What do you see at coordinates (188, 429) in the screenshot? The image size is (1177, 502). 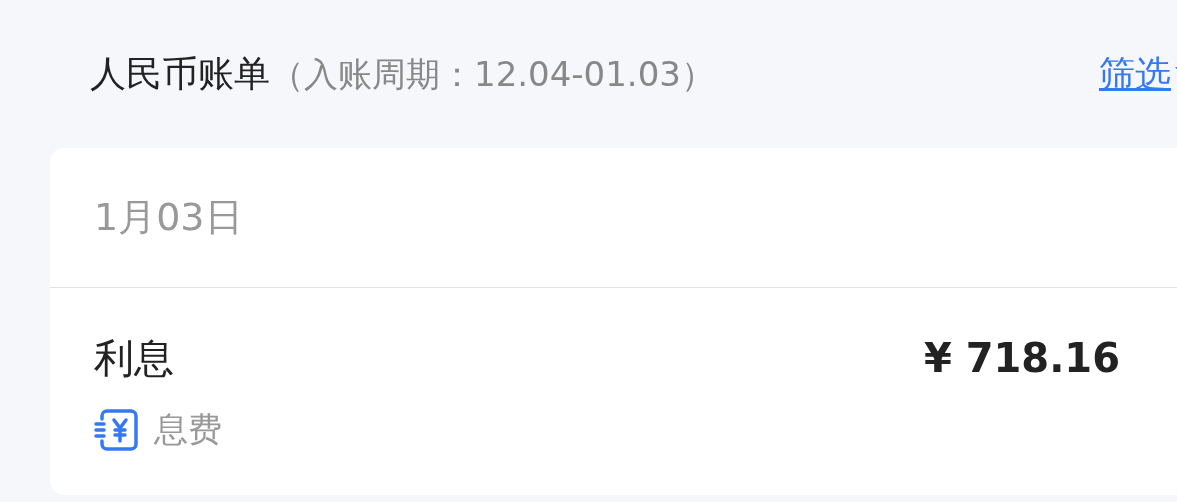 I see `category-label: 息费` at bounding box center [188, 429].